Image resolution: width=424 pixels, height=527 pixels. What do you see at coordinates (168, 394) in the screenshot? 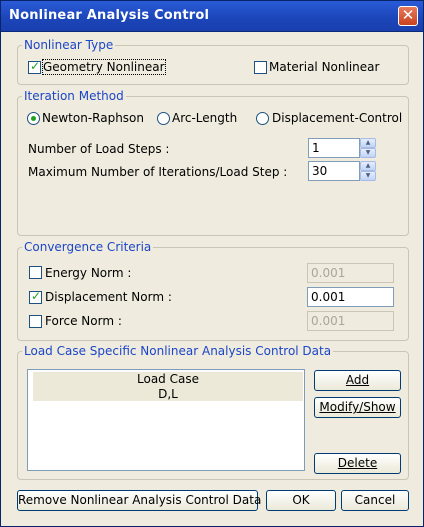
I see `table-row: D,L` at bounding box center [168, 394].